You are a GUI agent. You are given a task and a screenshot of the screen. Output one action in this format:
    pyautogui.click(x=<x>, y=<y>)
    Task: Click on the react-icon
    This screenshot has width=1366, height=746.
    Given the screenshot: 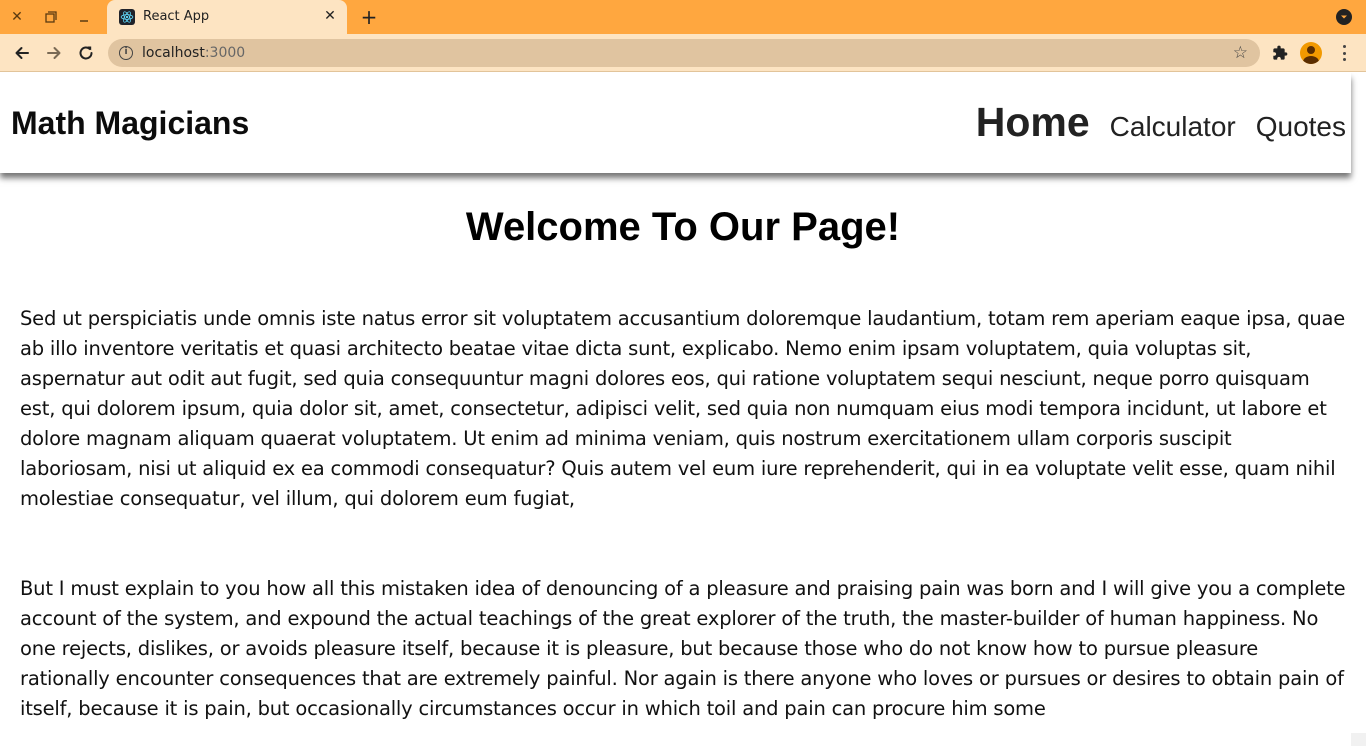 What is the action you would take?
    pyautogui.click(x=127, y=17)
    